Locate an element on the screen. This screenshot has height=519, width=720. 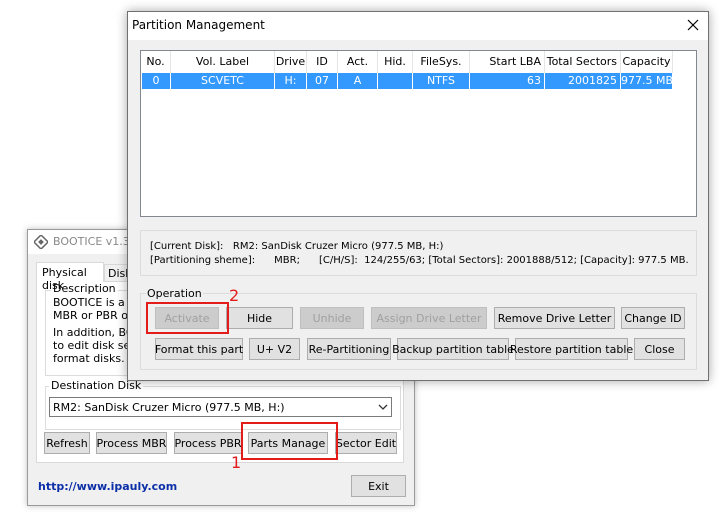
unhide-button: Unhide is located at coordinates (332, 318).